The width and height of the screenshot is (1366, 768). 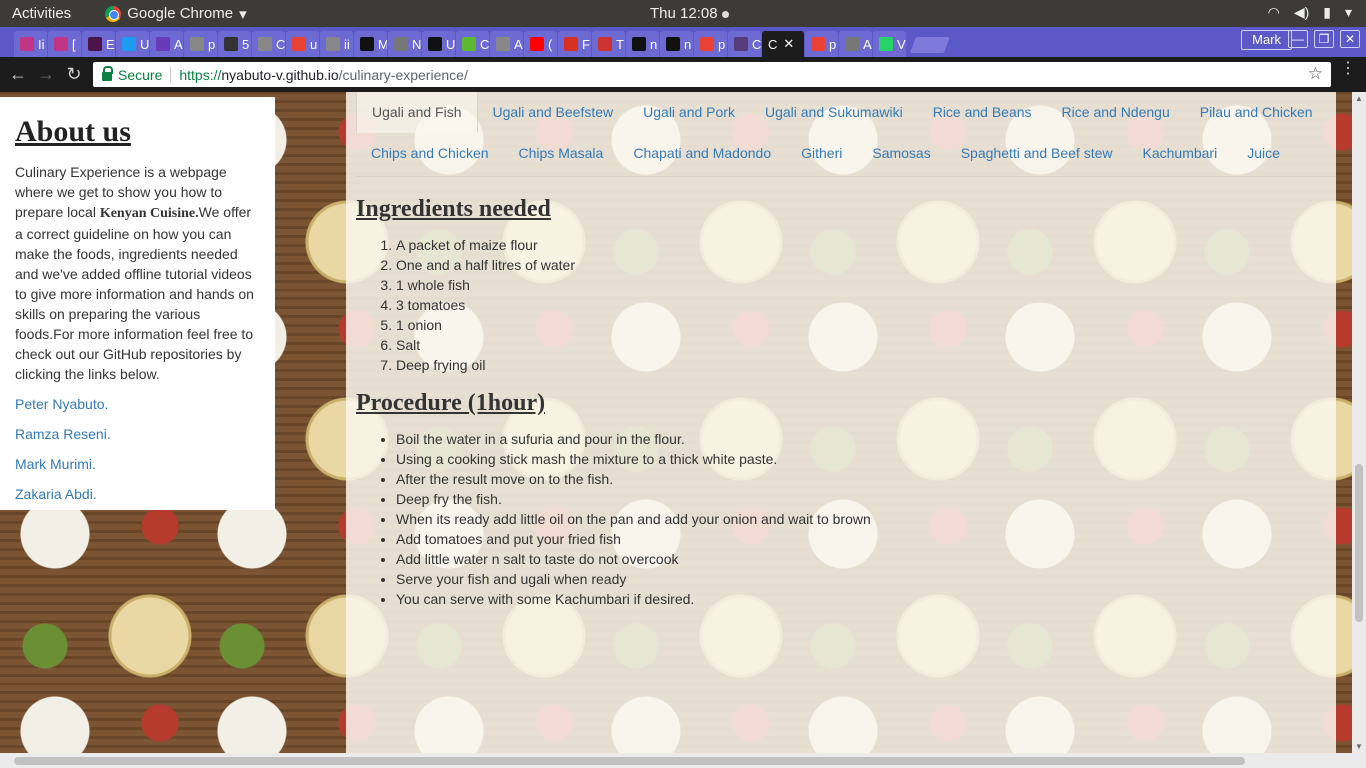 What do you see at coordinates (314, 44) in the screenshot?
I see `browser-tab-title: u` at bounding box center [314, 44].